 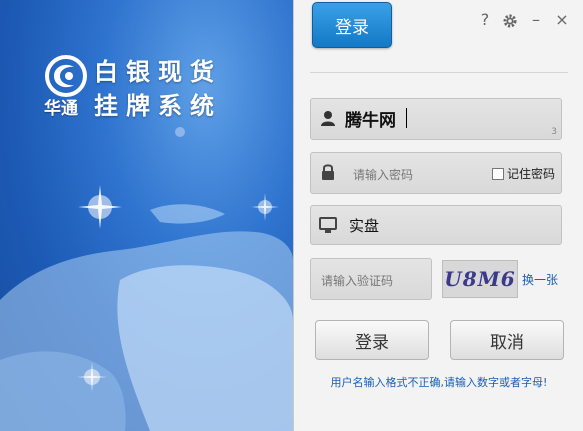 I want to click on username-length: 3, so click(x=554, y=132).